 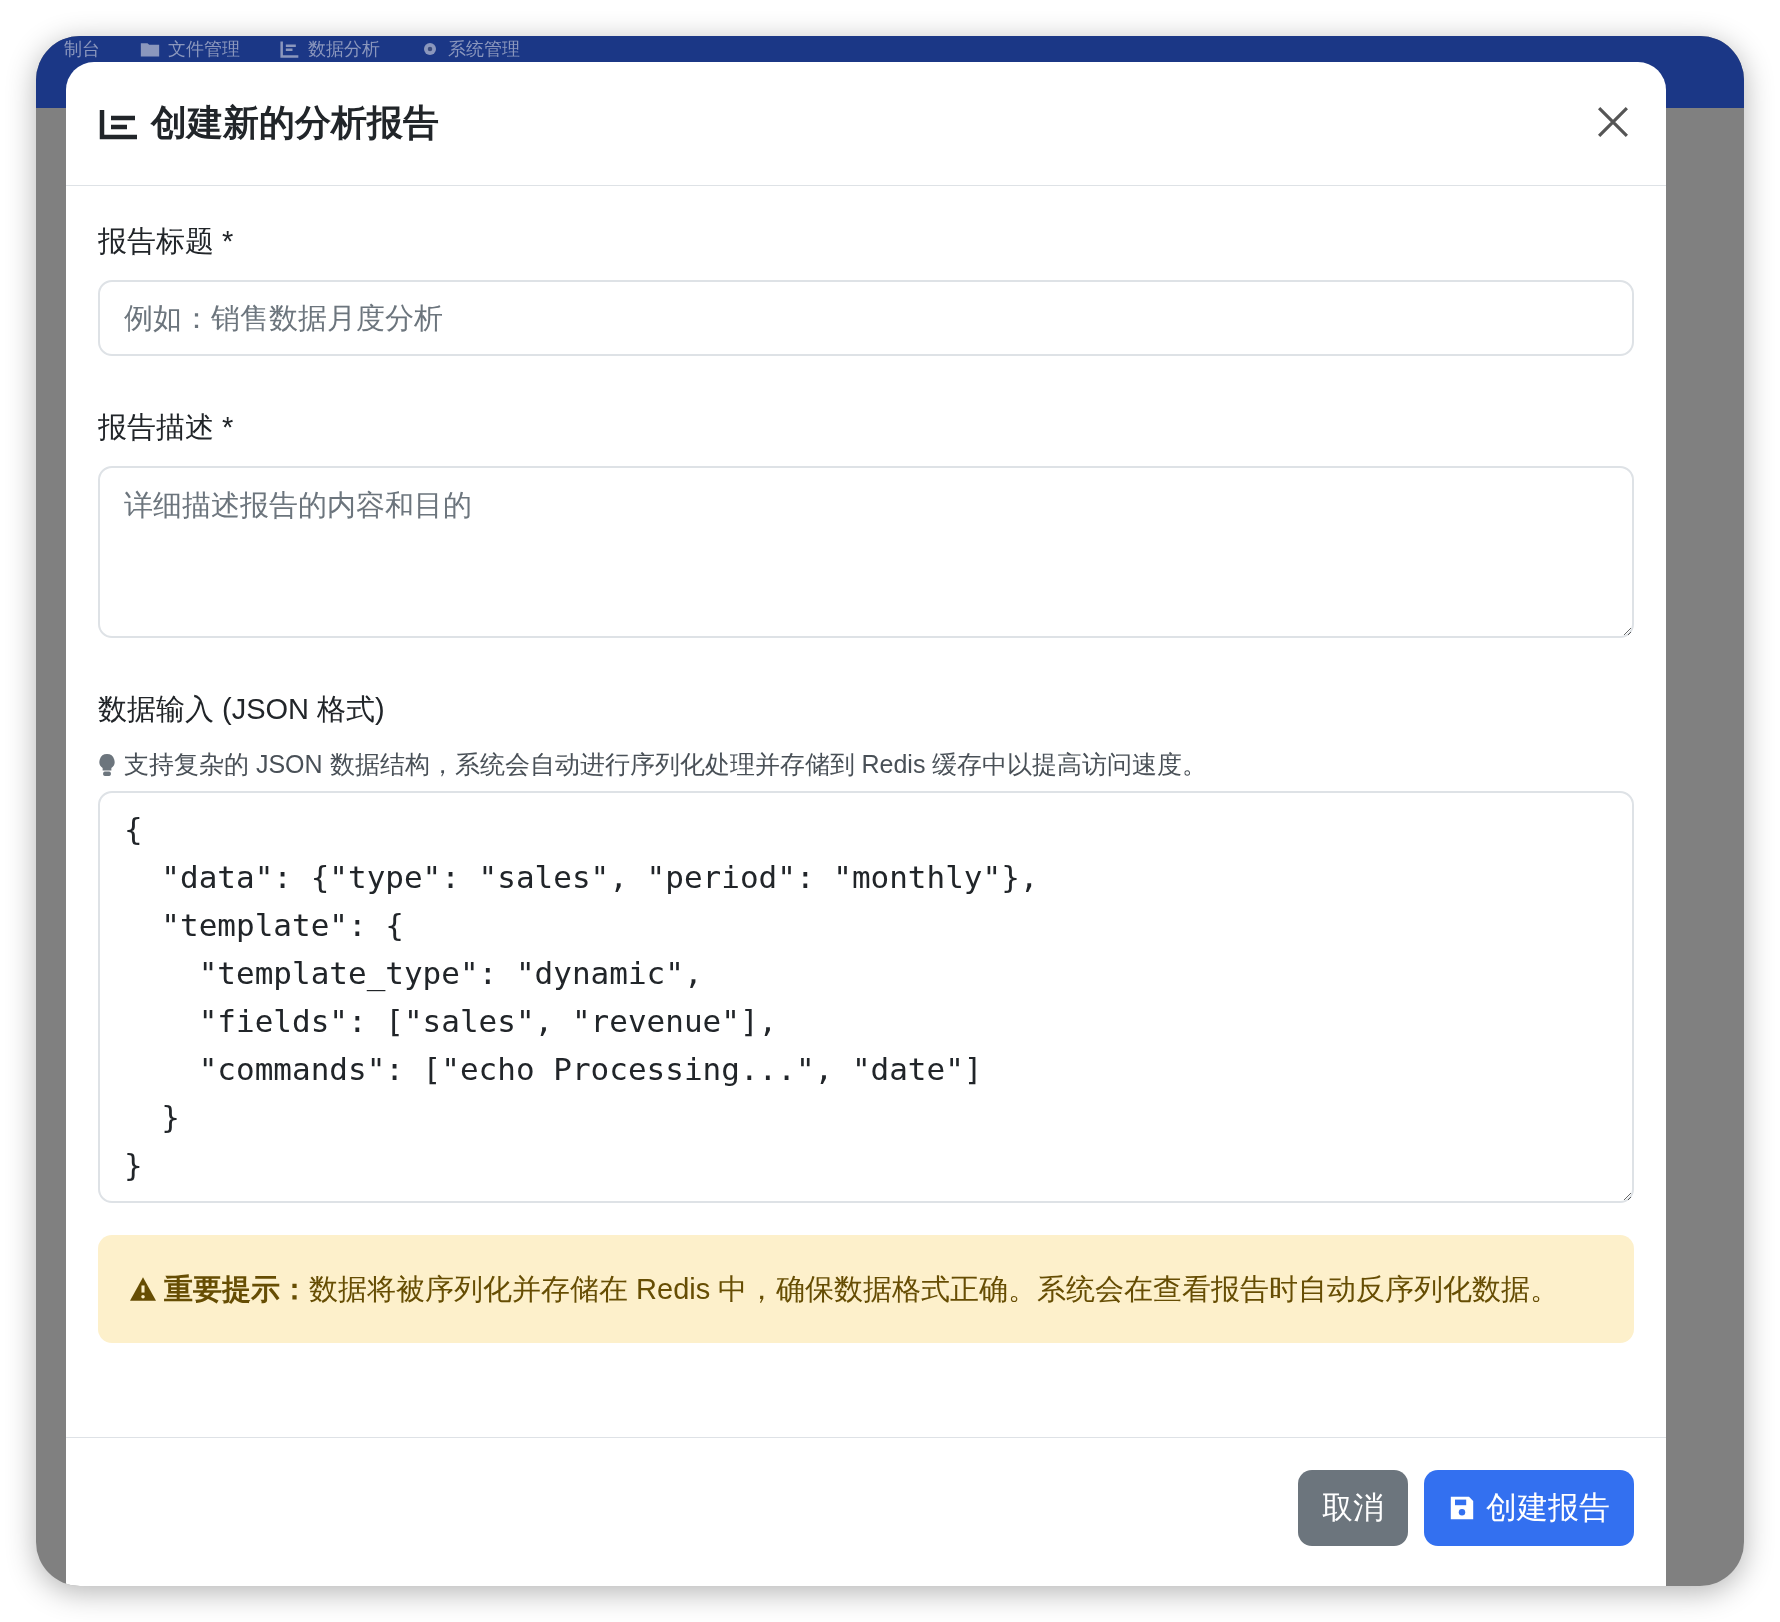 I want to click on cancel-button: 取消, so click(x=1353, y=1508).